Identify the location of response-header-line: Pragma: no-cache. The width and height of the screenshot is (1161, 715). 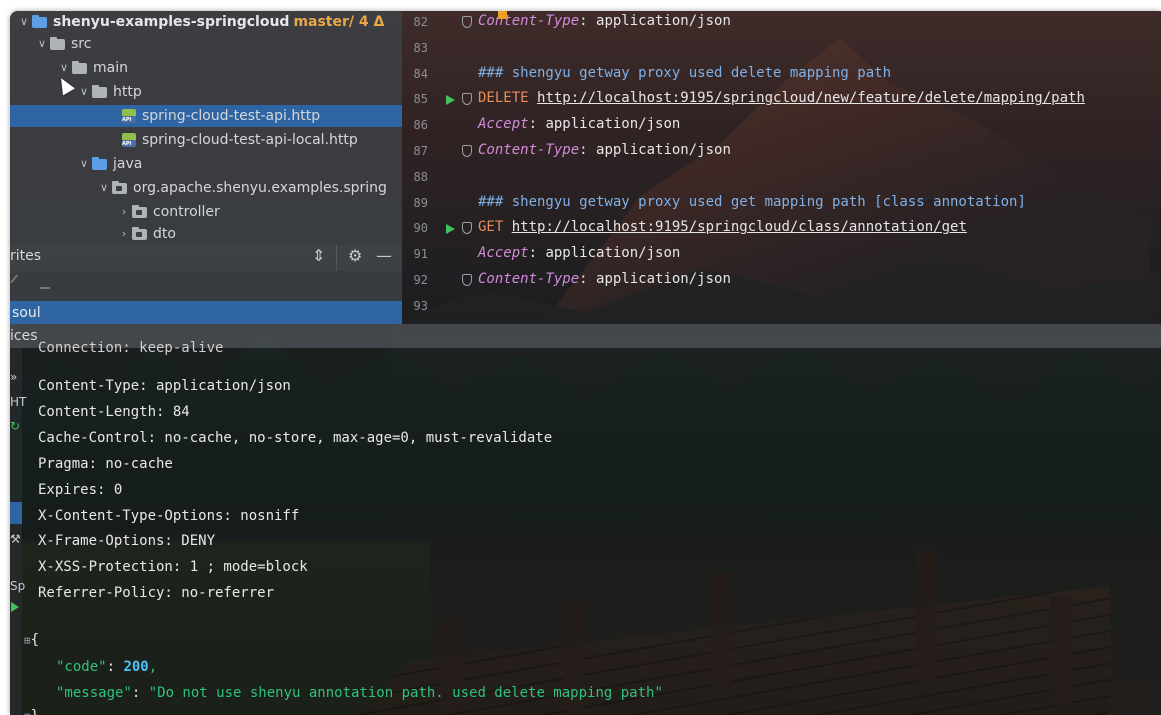
(105, 463).